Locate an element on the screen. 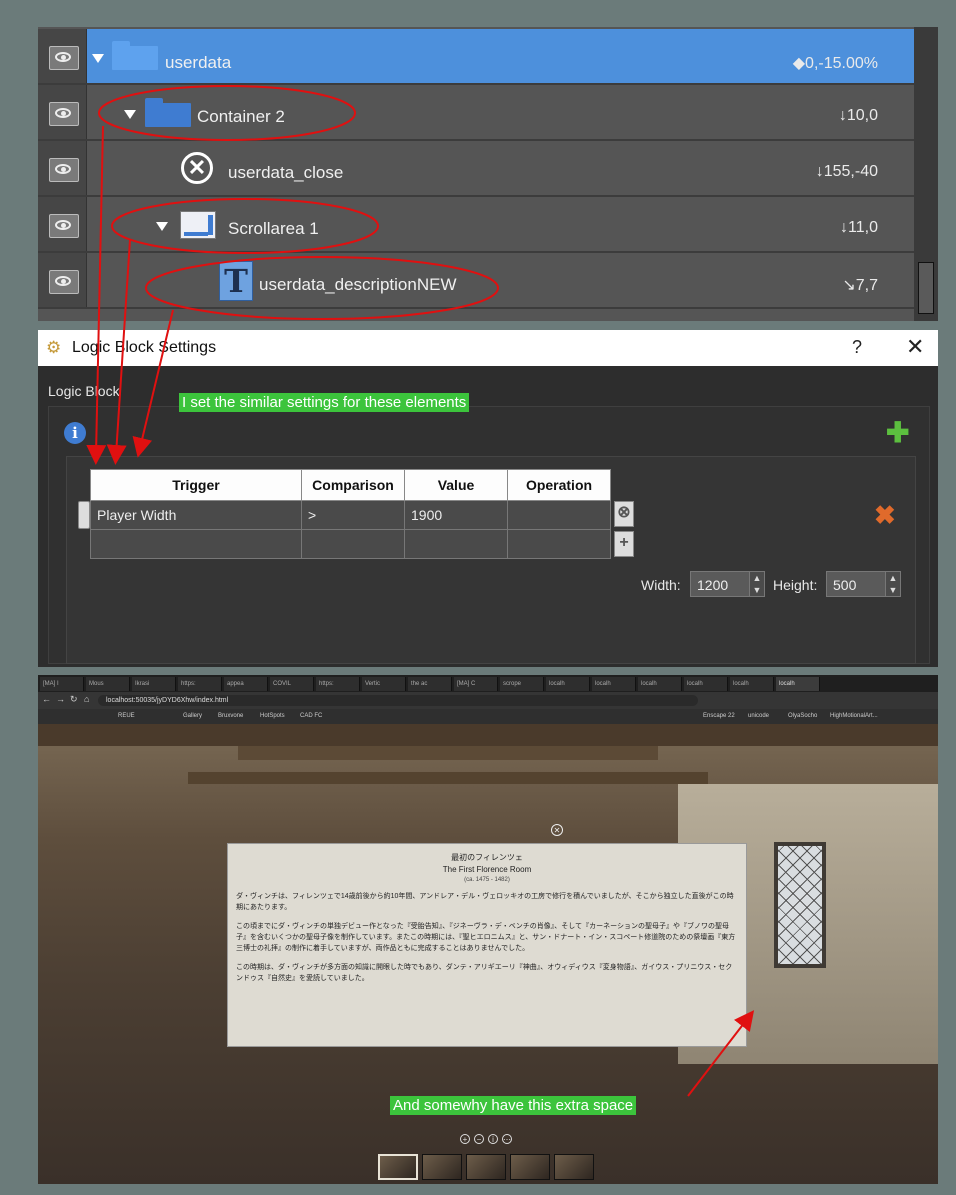 Image resolution: width=956 pixels, height=1195 pixels. trigger-cell is located at coordinates (196, 544).